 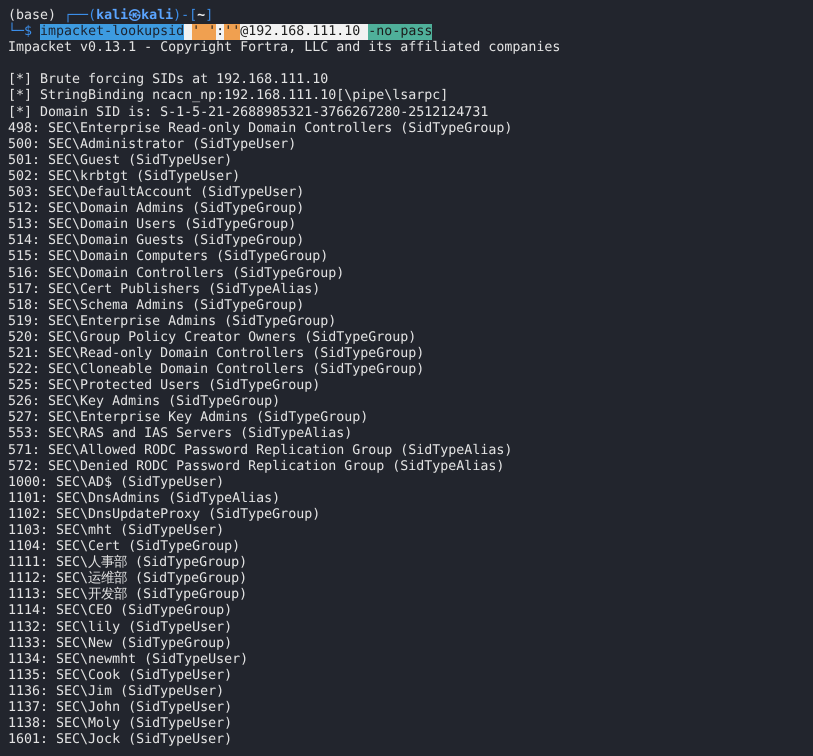 What do you see at coordinates (304, 32) in the screenshot?
I see `command-token: @192.168.111.10` at bounding box center [304, 32].